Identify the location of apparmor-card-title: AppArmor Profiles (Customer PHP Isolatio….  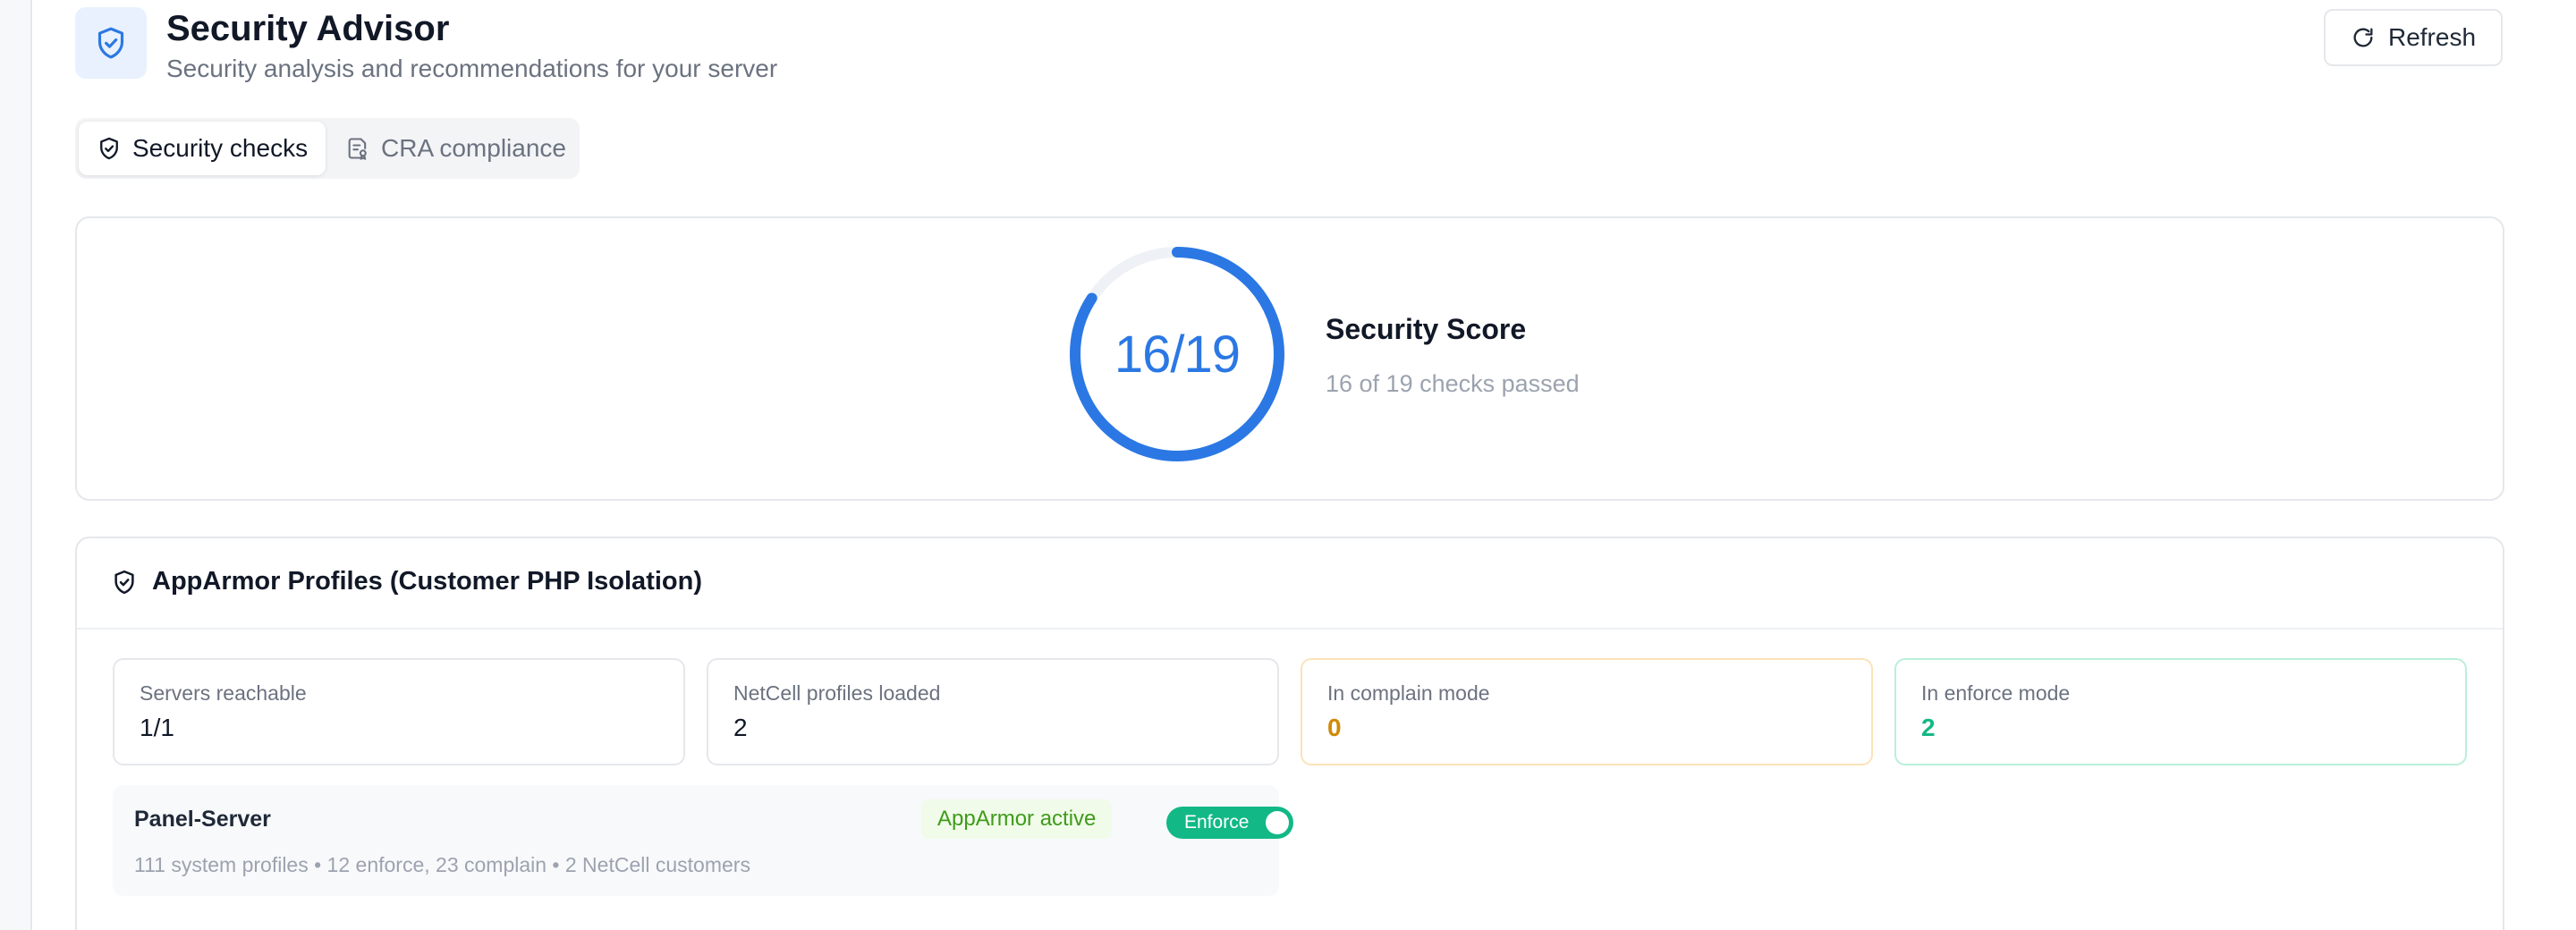
(427, 581).